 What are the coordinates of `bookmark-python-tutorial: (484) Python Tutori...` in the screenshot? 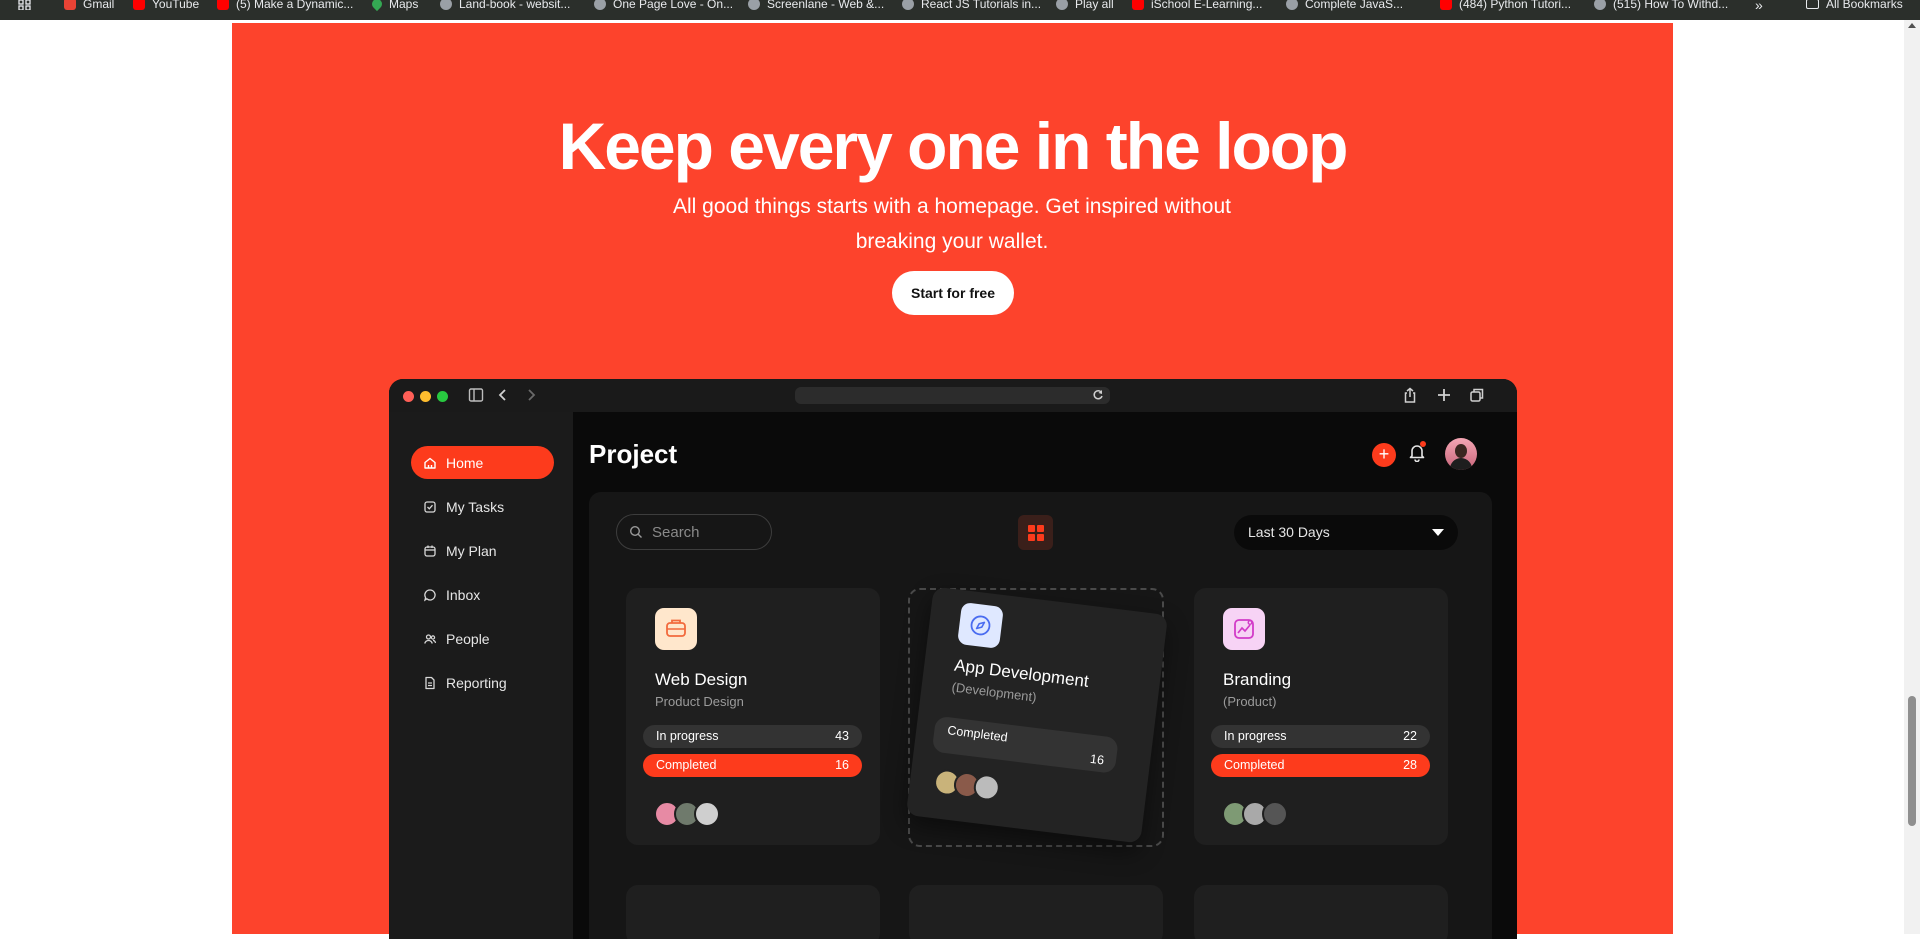 It's located at (1505, 5).